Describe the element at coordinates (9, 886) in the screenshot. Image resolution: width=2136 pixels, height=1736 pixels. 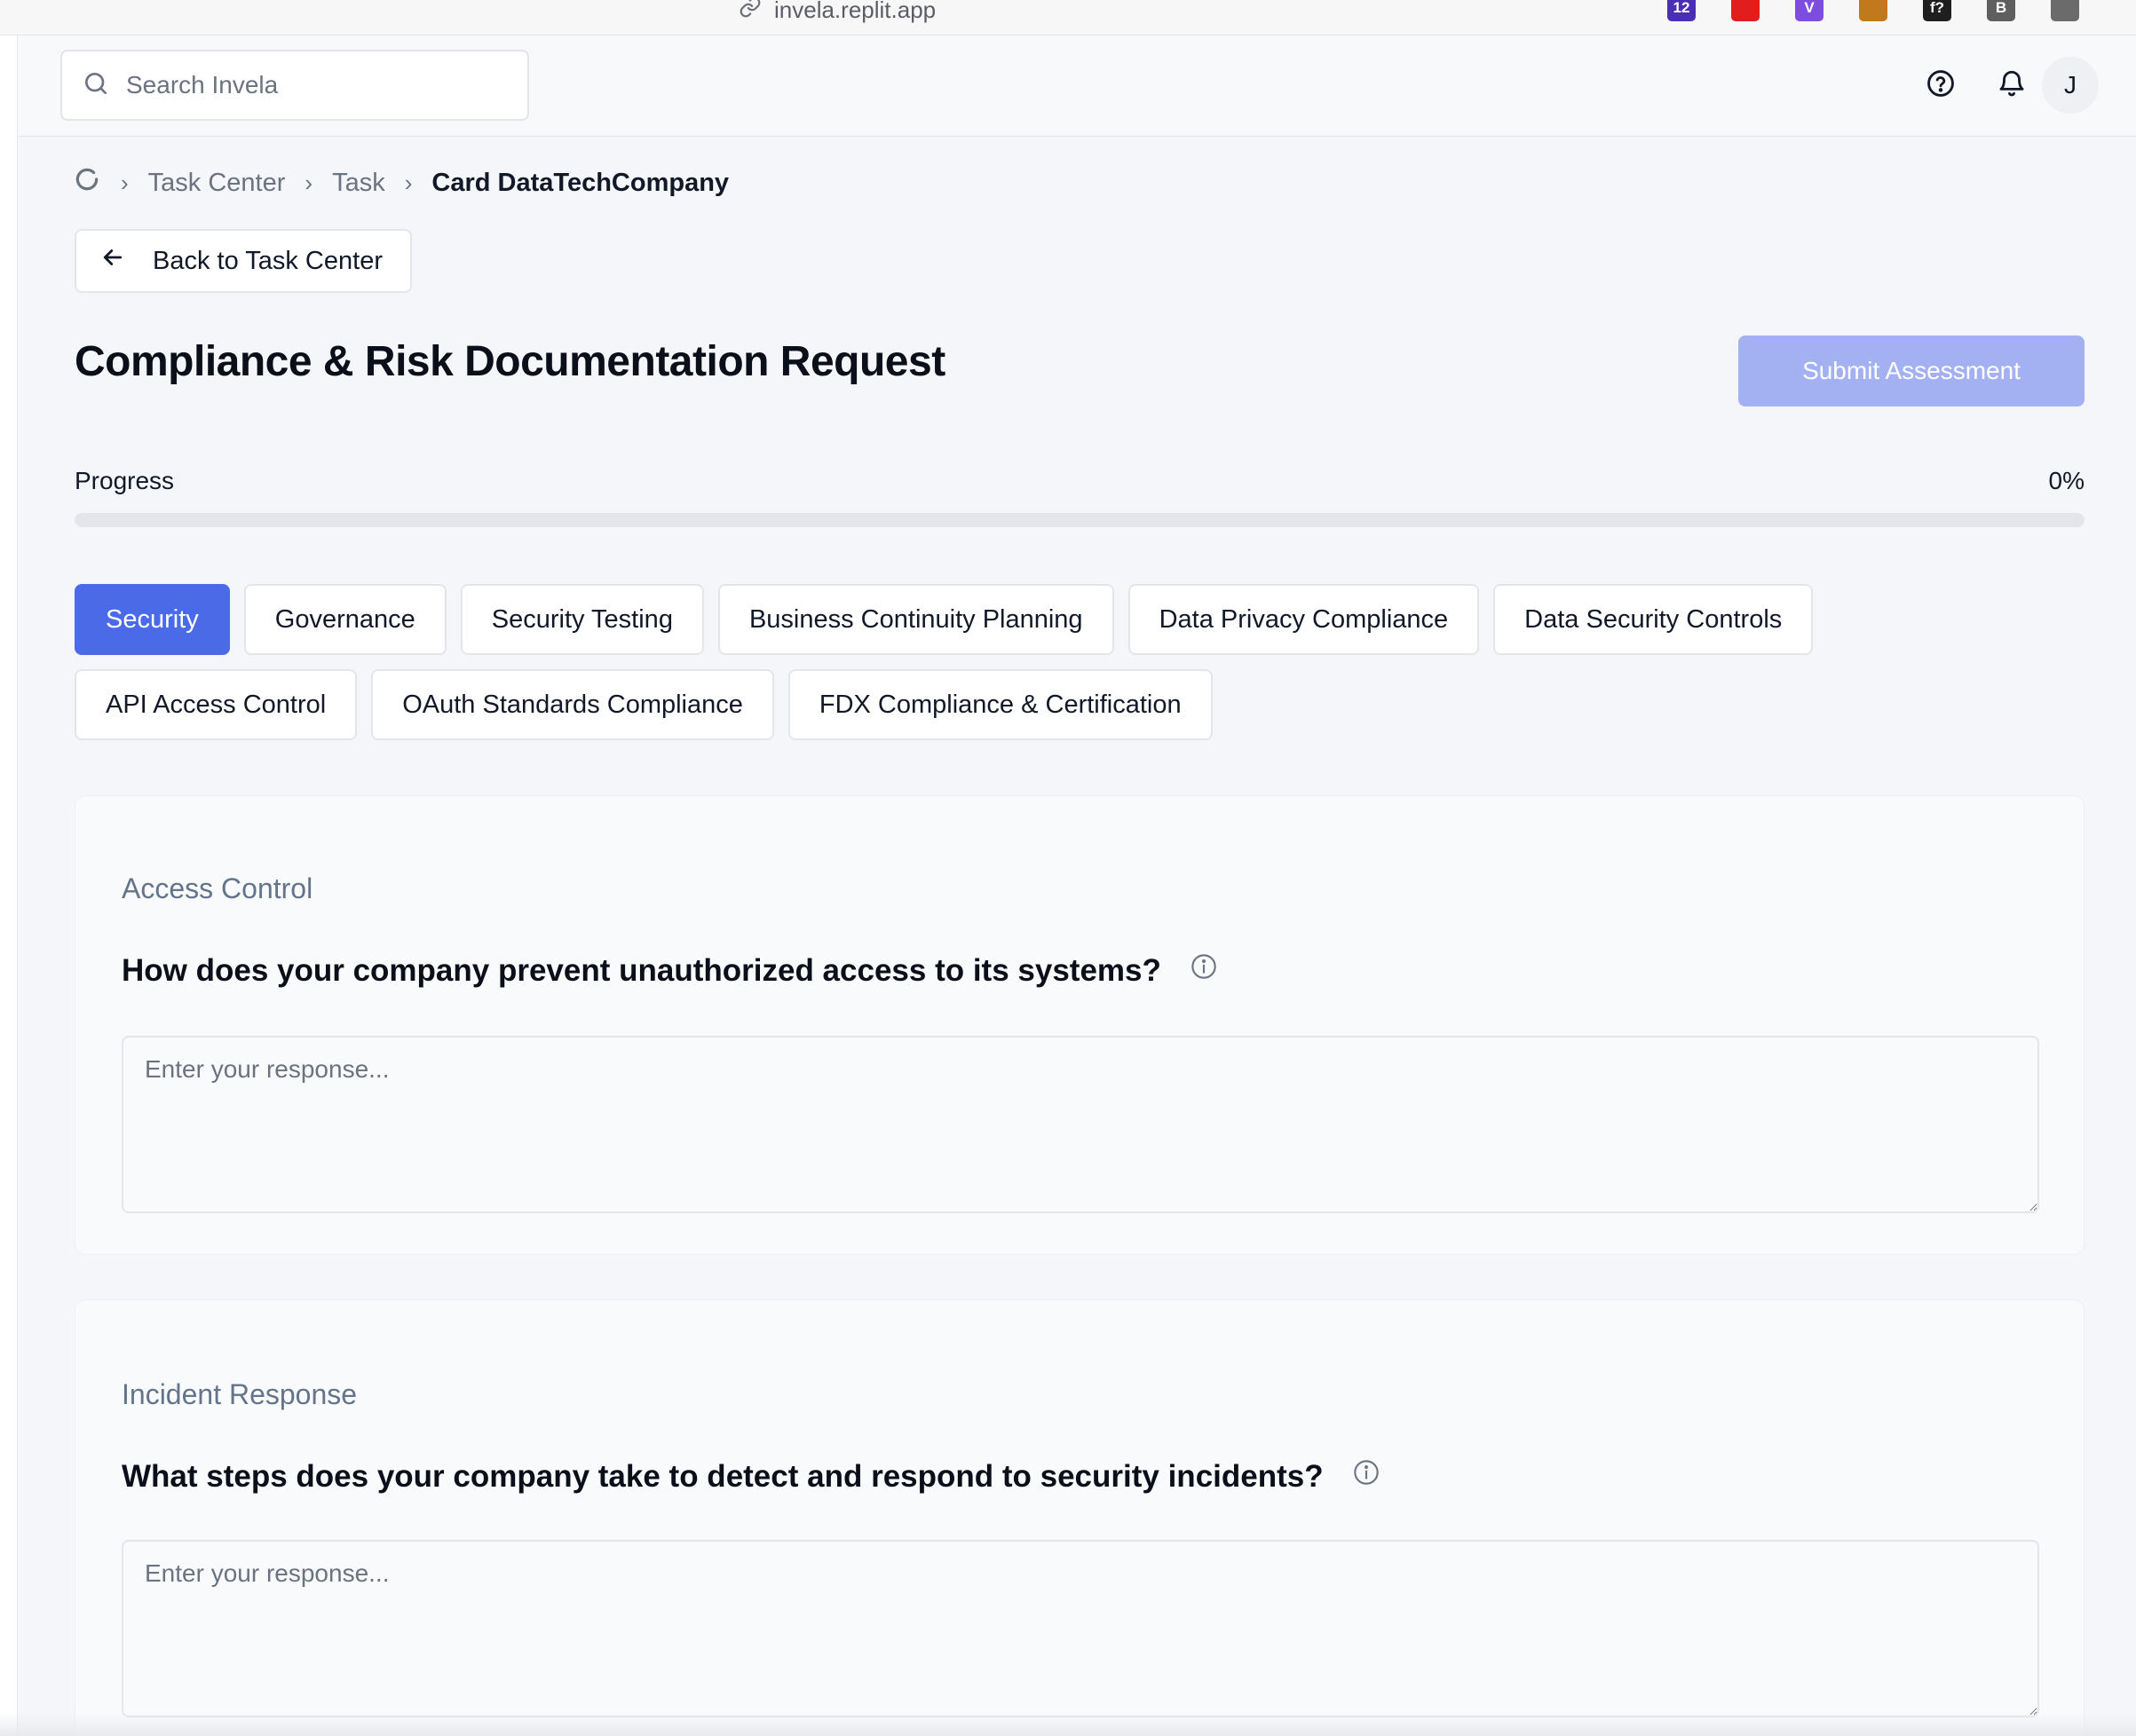
I see `sidebar-edge` at that location.